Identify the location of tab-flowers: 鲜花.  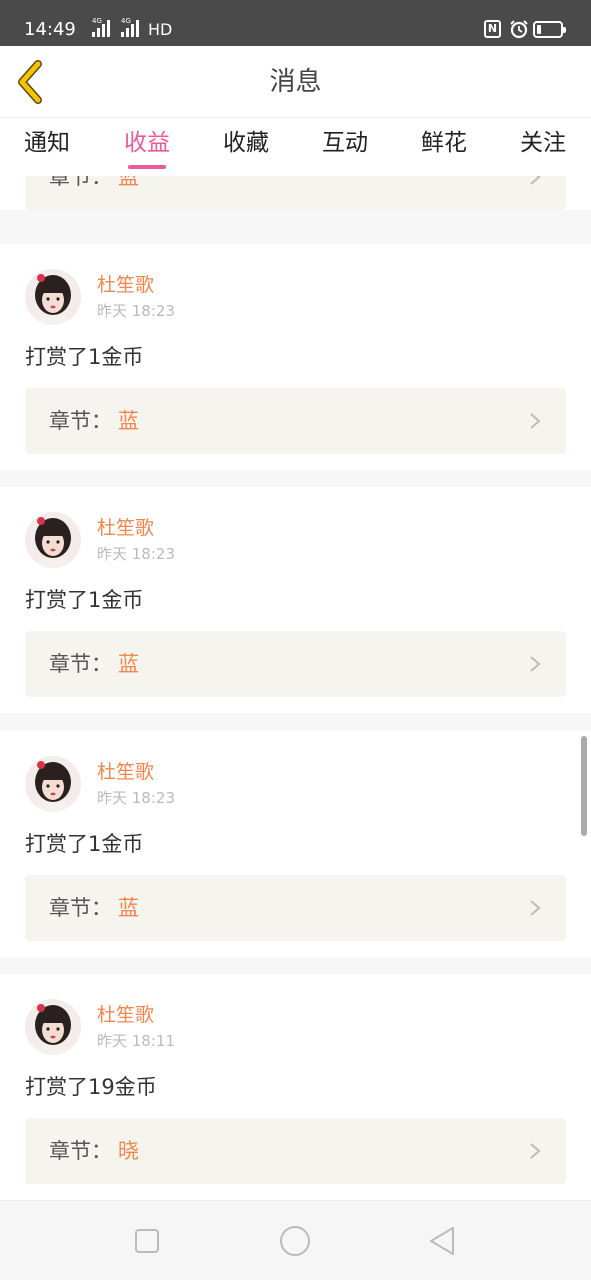
(444, 143).